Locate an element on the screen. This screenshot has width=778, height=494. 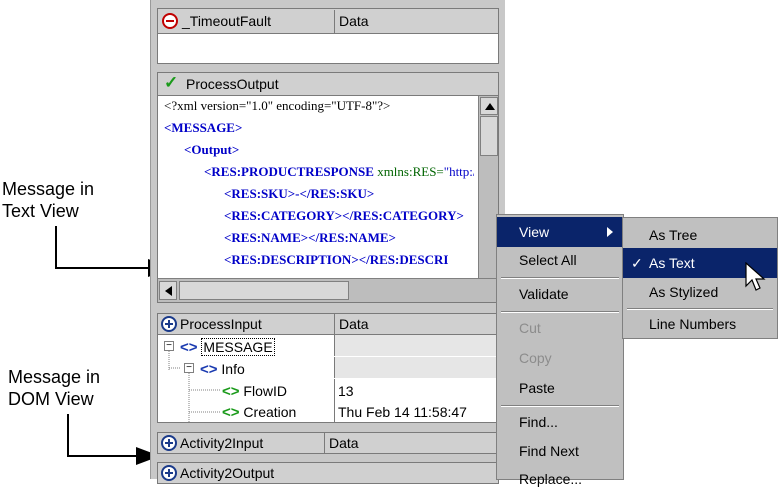
activity2input-header: Activity2Input Data is located at coordinates (328, 443).